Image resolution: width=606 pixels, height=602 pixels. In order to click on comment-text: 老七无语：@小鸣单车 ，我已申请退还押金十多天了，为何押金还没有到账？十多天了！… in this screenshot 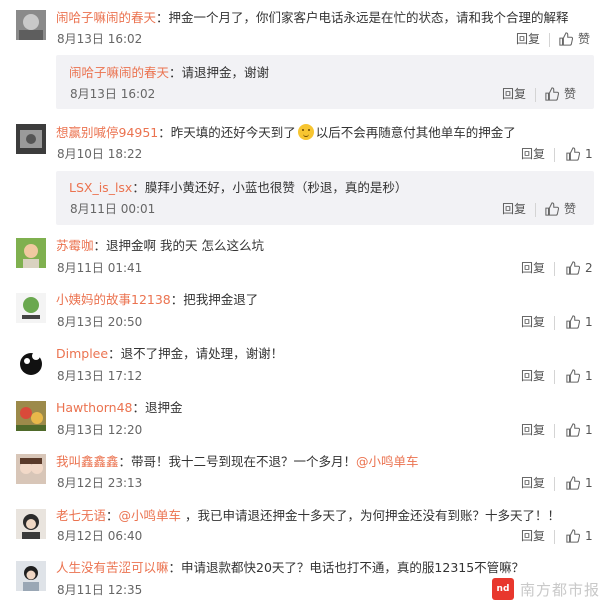, I will do `click(308, 516)`.